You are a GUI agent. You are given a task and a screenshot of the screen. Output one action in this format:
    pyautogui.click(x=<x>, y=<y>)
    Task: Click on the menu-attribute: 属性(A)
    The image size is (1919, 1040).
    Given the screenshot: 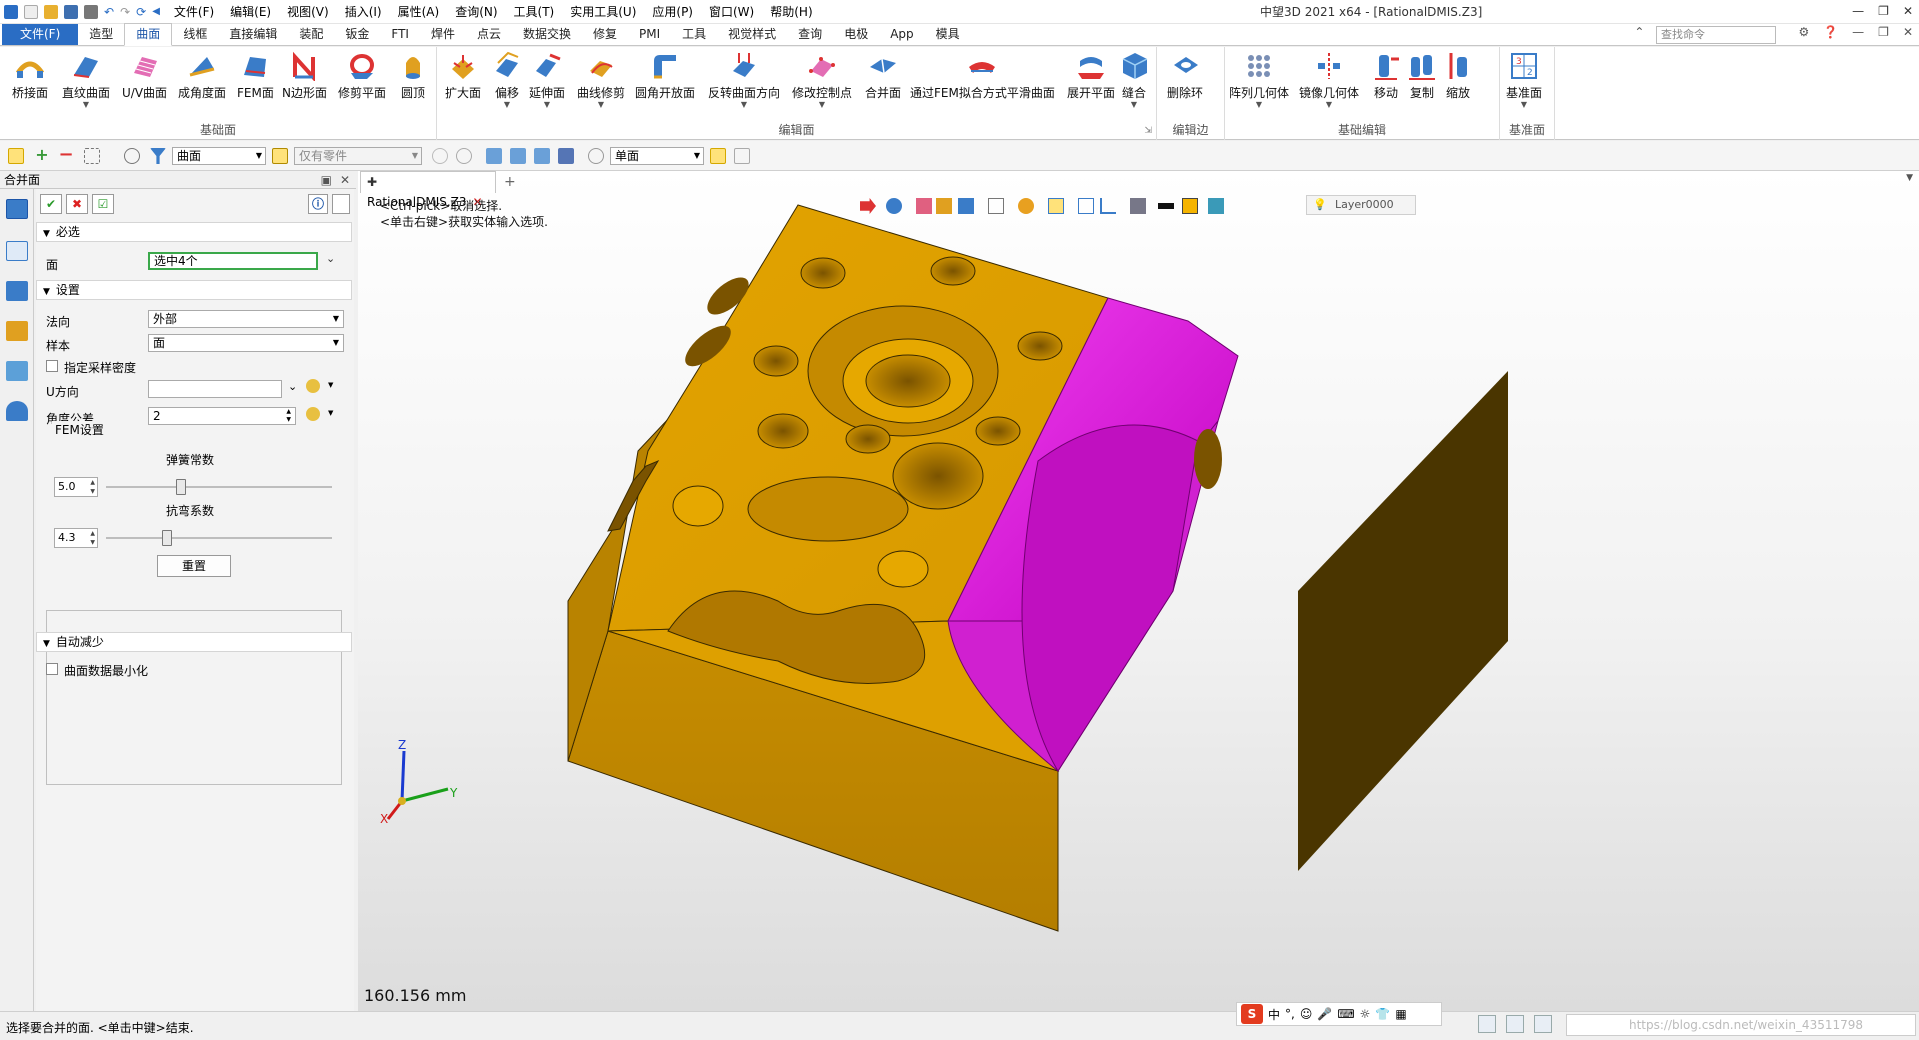 What is the action you would take?
    pyautogui.click(x=419, y=12)
    